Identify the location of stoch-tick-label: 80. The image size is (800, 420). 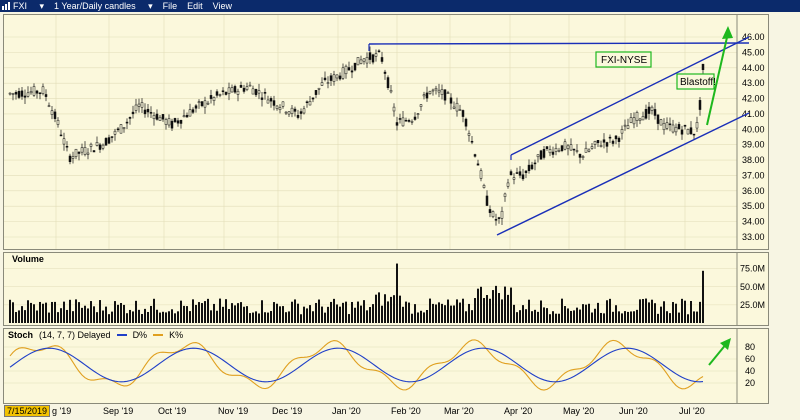
(750, 347).